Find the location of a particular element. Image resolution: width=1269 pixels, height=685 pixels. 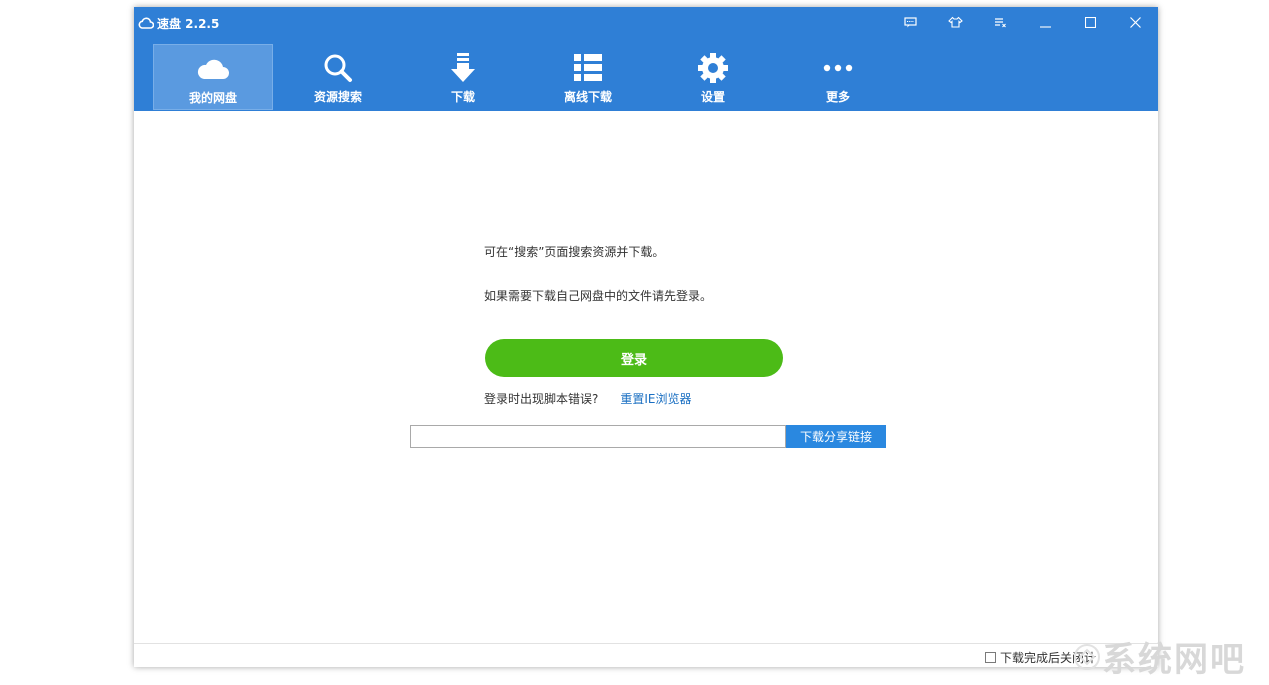

app-title: 速盘 2.2.5 is located at coordinates (178, 23).